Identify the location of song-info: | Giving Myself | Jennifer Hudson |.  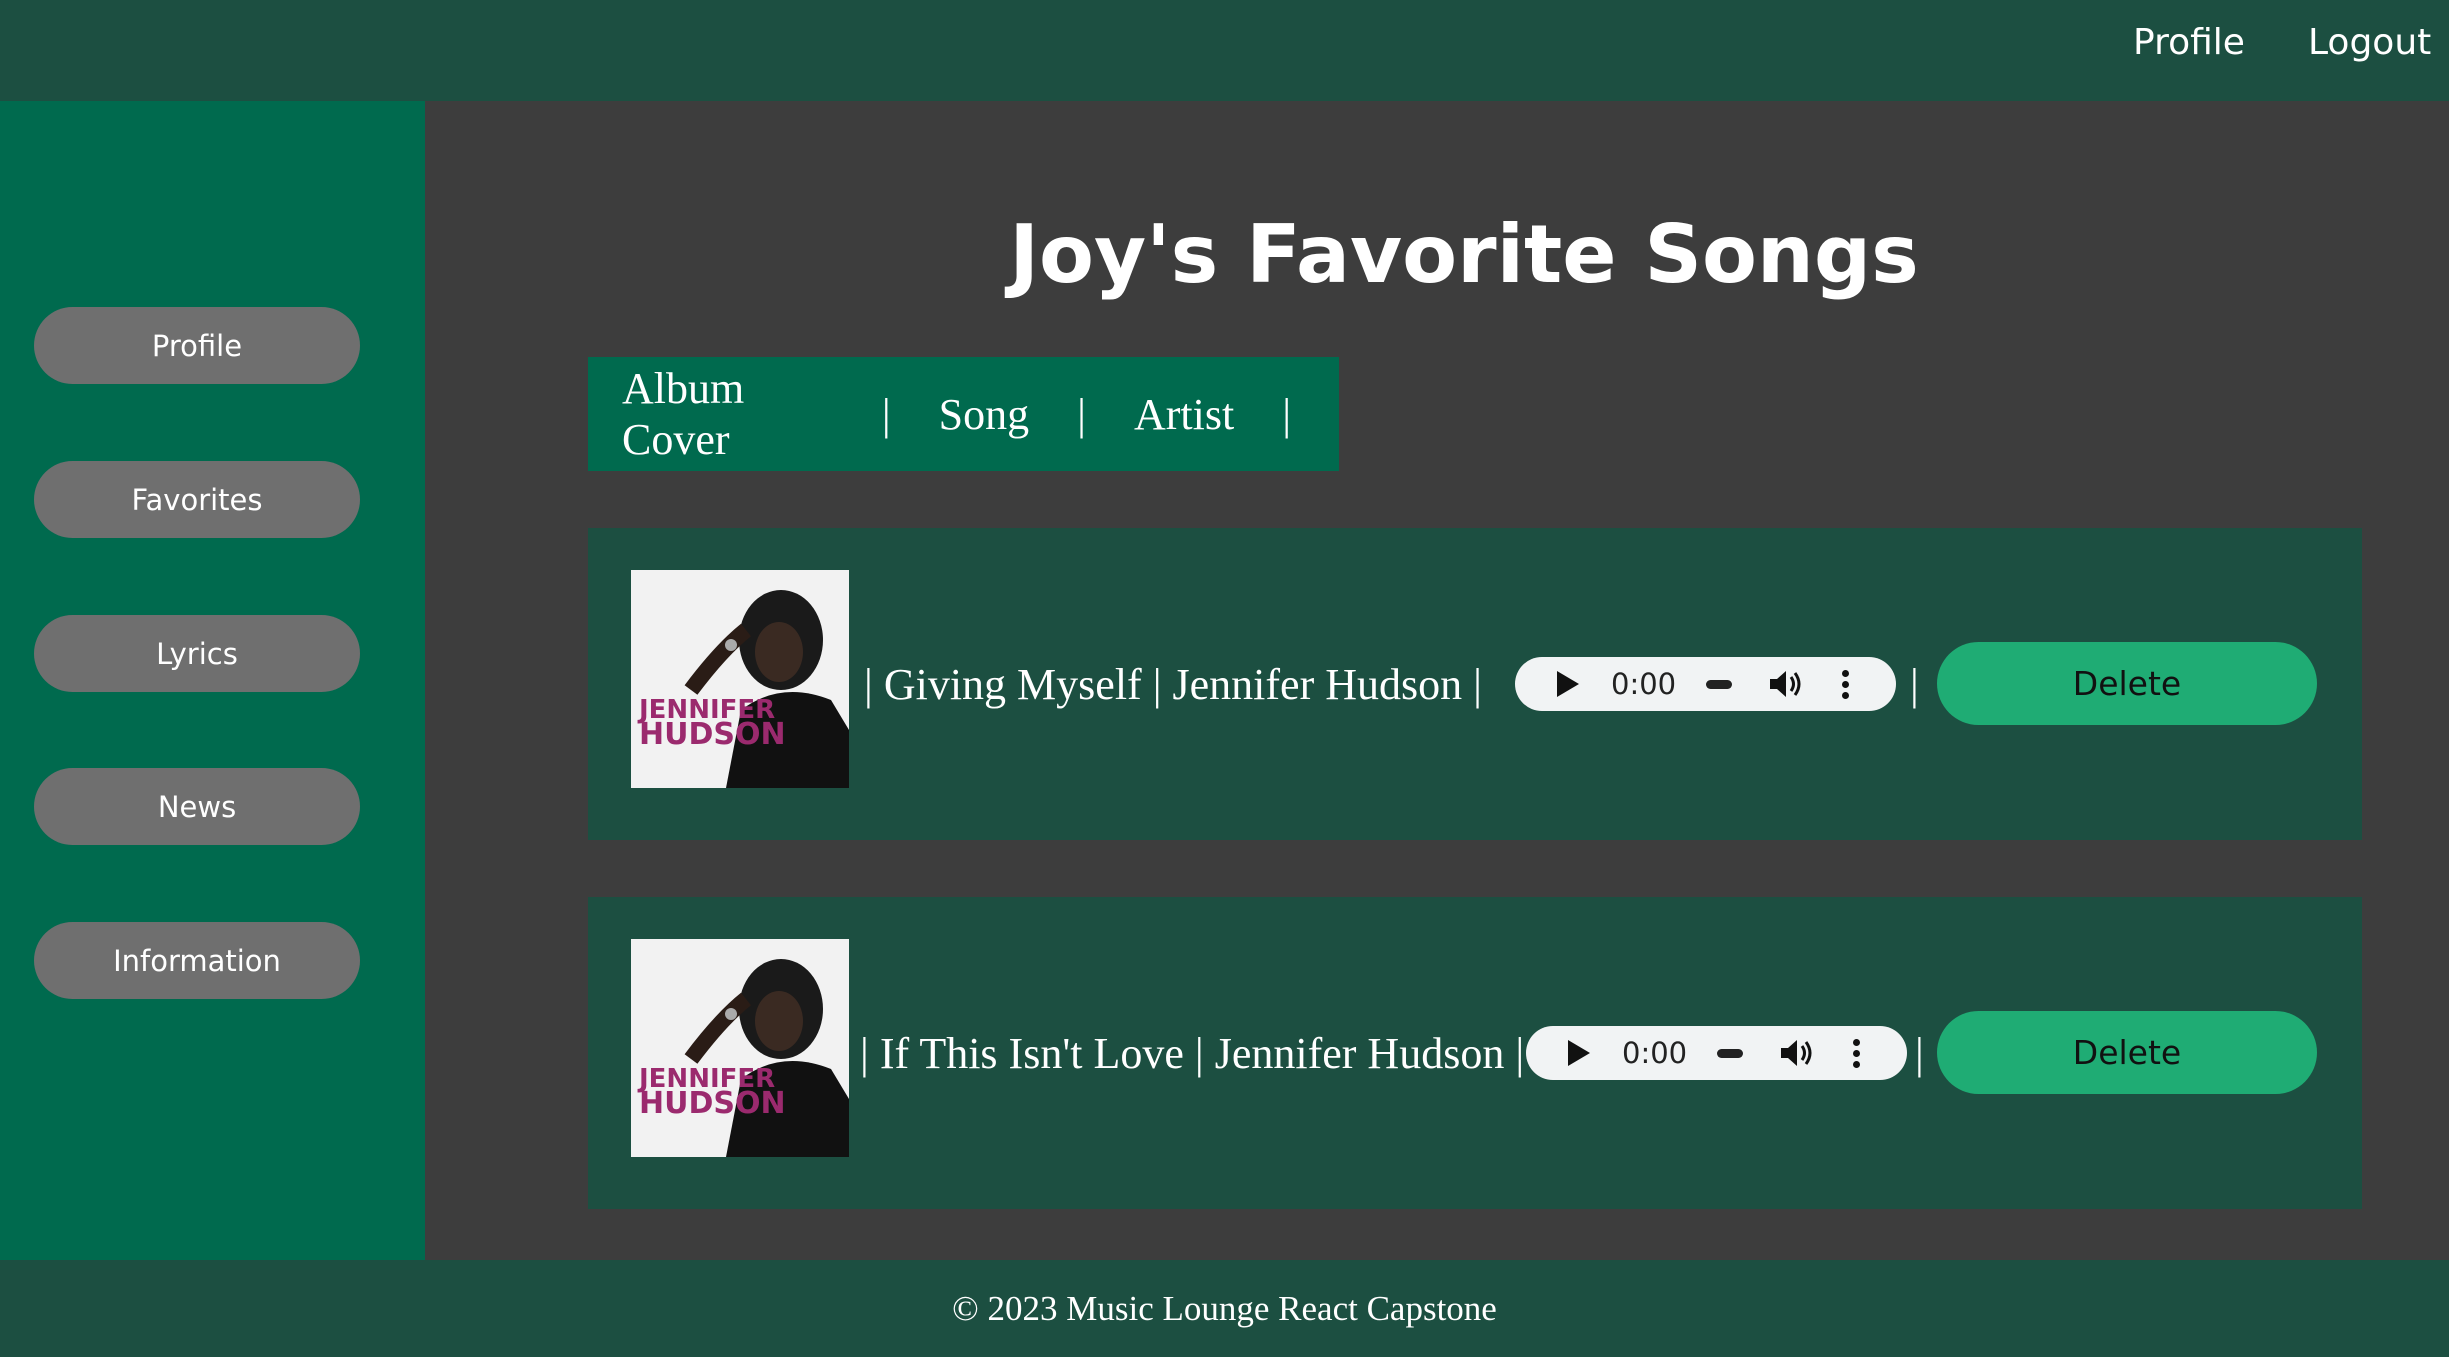
(1173, 684).